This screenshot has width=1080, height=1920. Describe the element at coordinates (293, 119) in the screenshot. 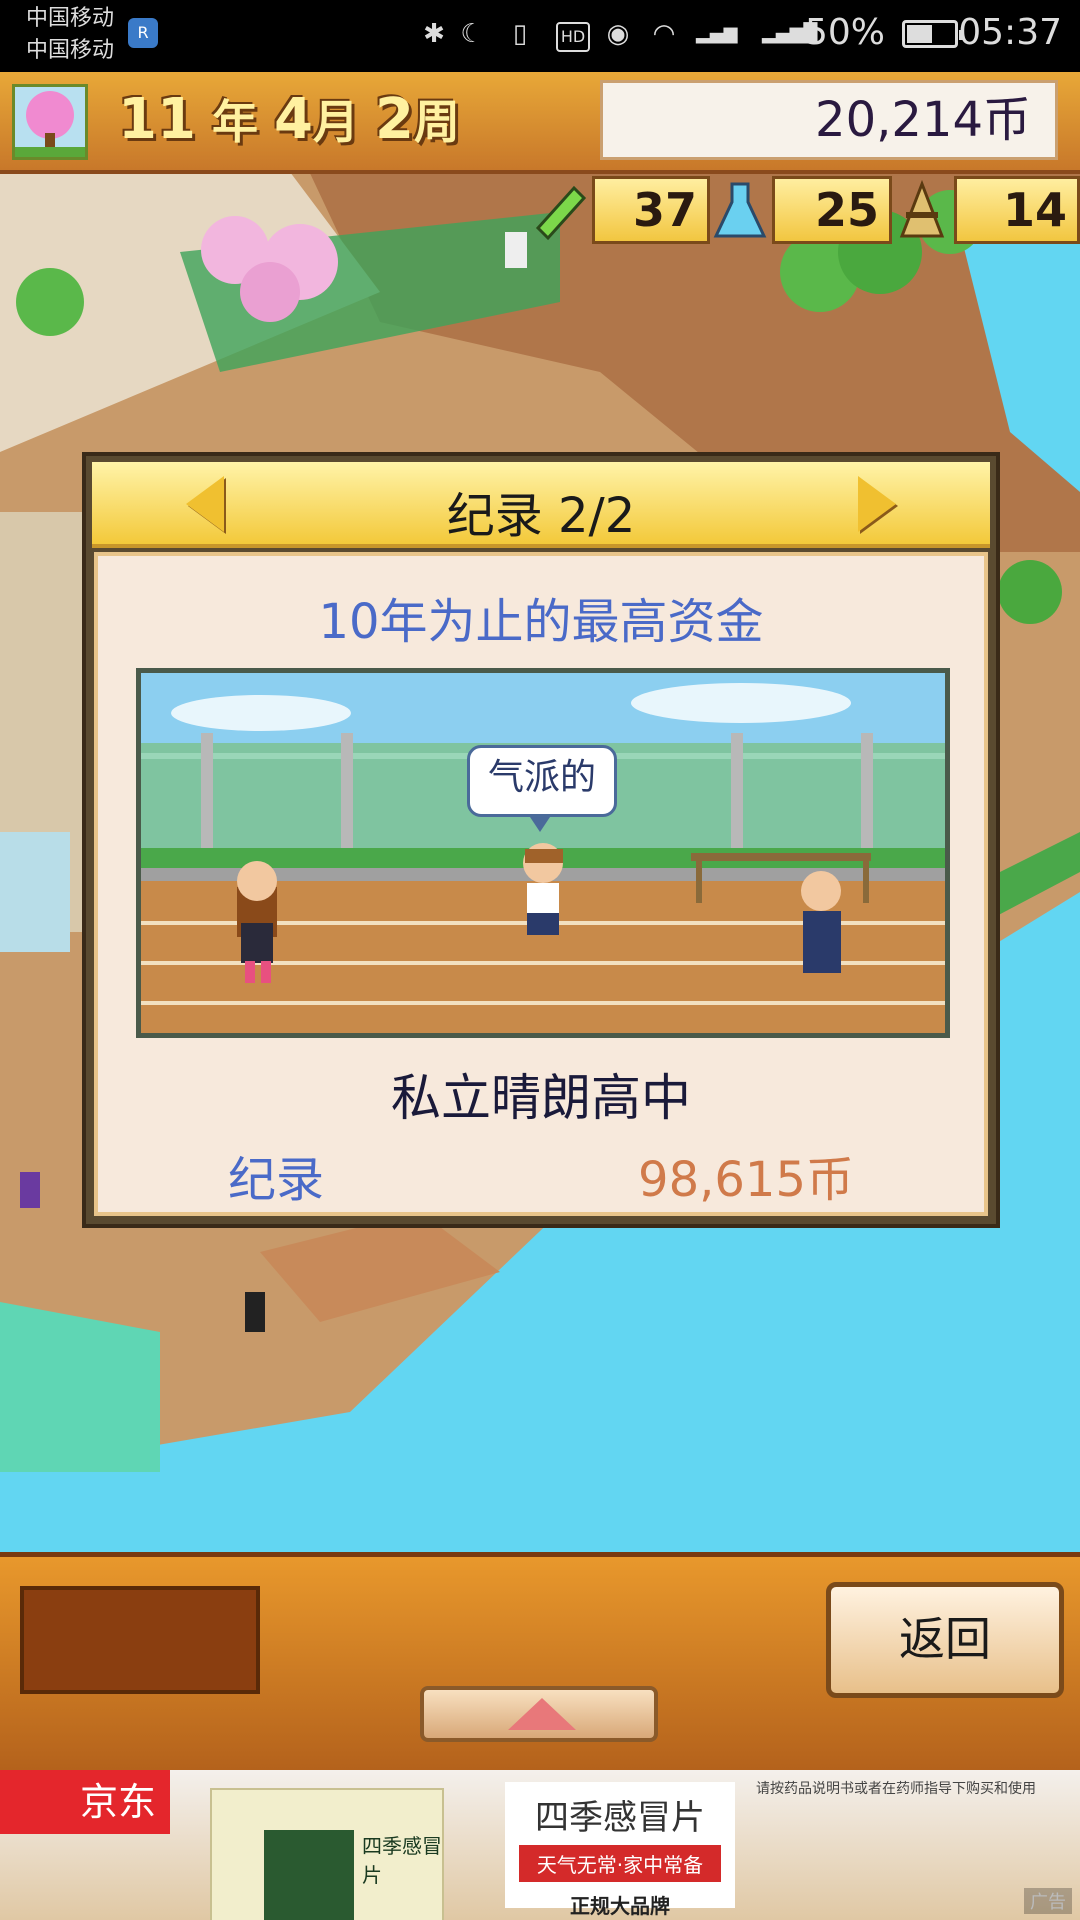

I see `month-value: 4` at that location.